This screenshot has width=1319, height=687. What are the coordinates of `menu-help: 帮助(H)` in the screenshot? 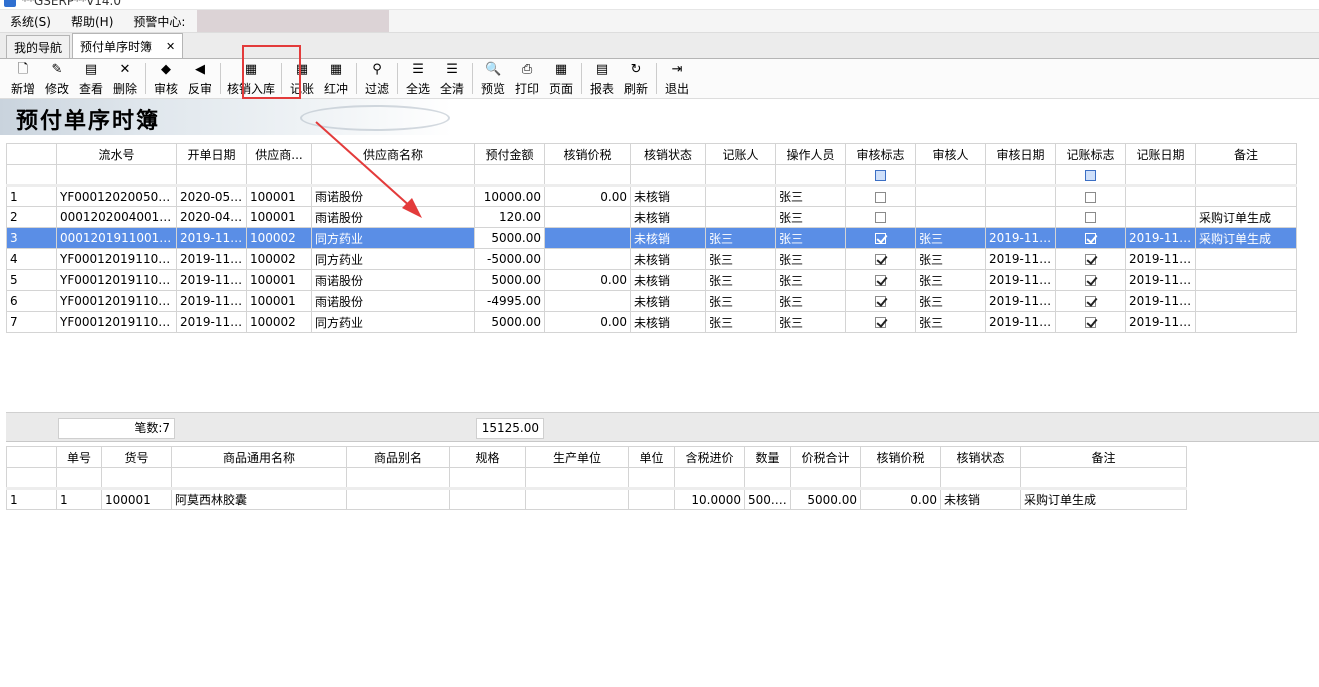 It's located at (92, 21).